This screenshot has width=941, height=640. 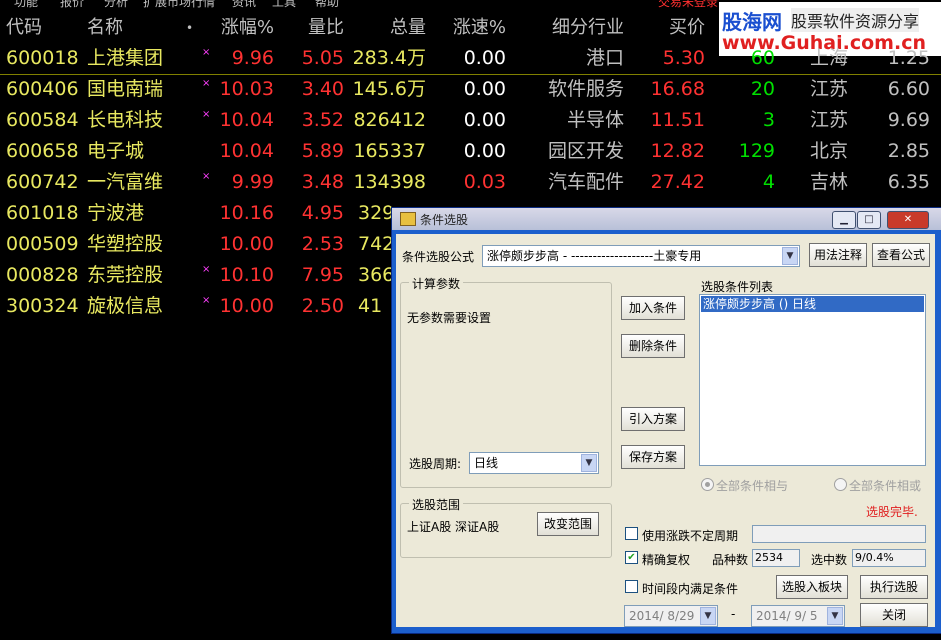 I want to click on menu-item: 功能, so click(x=26, y=4).